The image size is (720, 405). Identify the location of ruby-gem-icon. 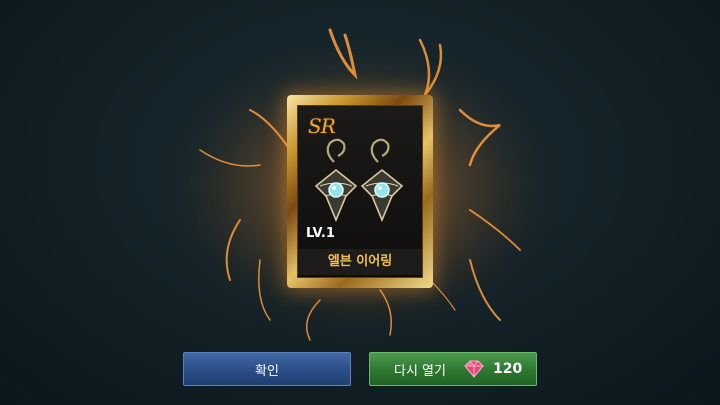
(474, 369).